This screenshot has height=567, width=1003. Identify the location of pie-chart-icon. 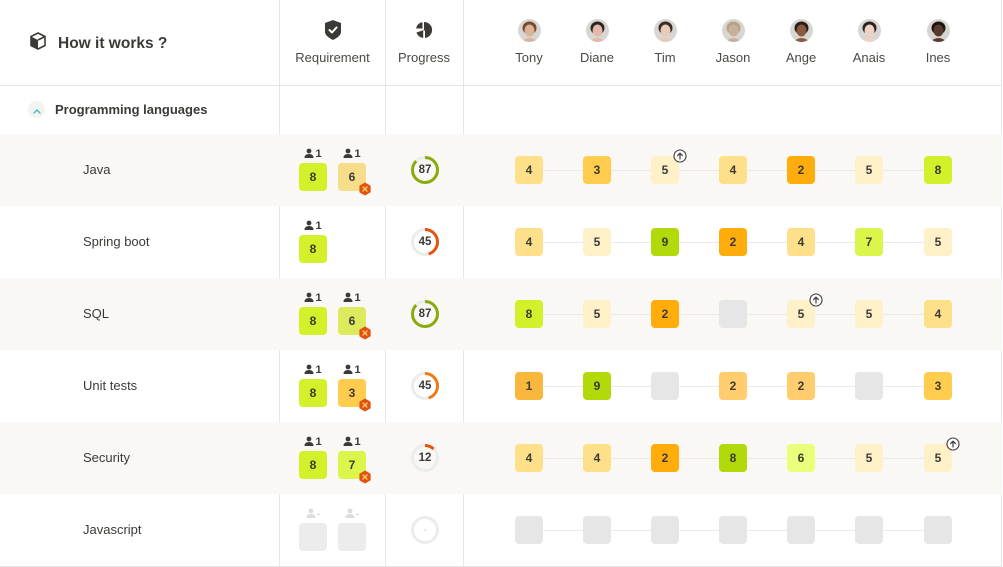
(424, 30).